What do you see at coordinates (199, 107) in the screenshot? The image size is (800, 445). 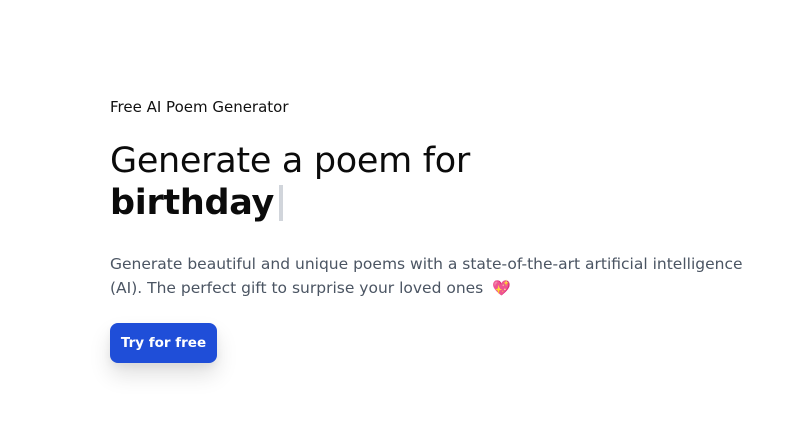 I see `eyebrow-label: Free AI Poem Generator` at bounding box center [199, 107].